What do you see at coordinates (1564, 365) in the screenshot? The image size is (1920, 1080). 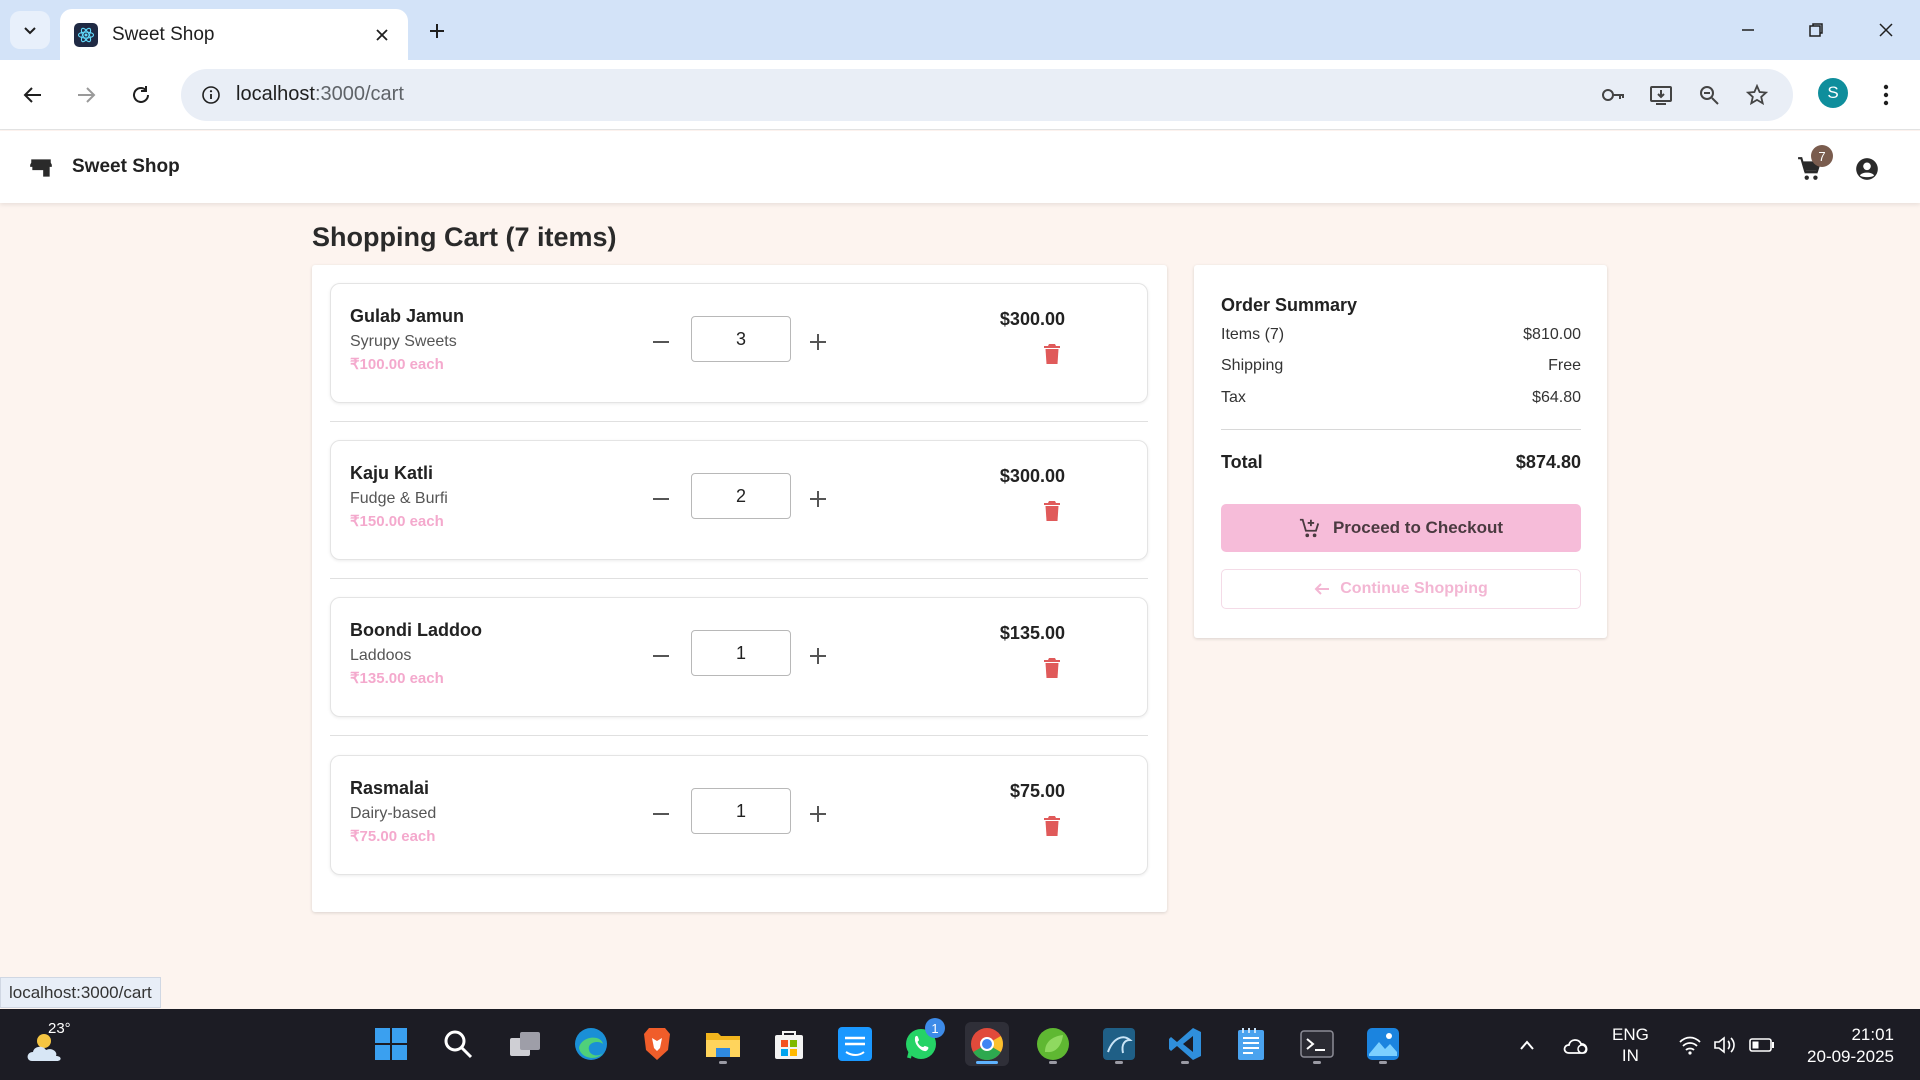 I see `summary-shipping-value: Free` at bounding box center [1564, 365].